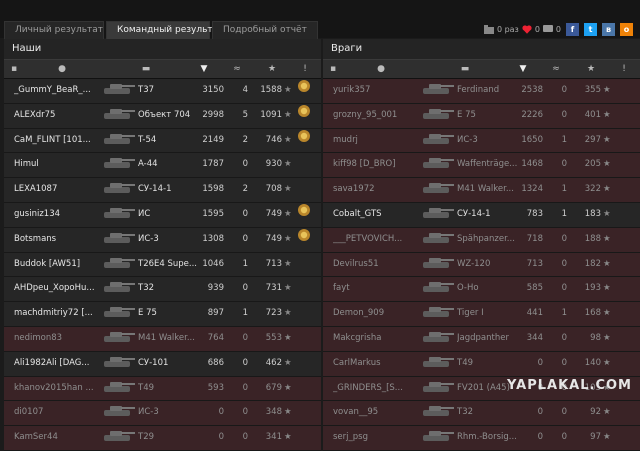  What do you see at coordinates (481, 414) in the screenshot?
I see `player-row: vovan__95 T32 0 0 92 ★` at bounding box center [481, 414].